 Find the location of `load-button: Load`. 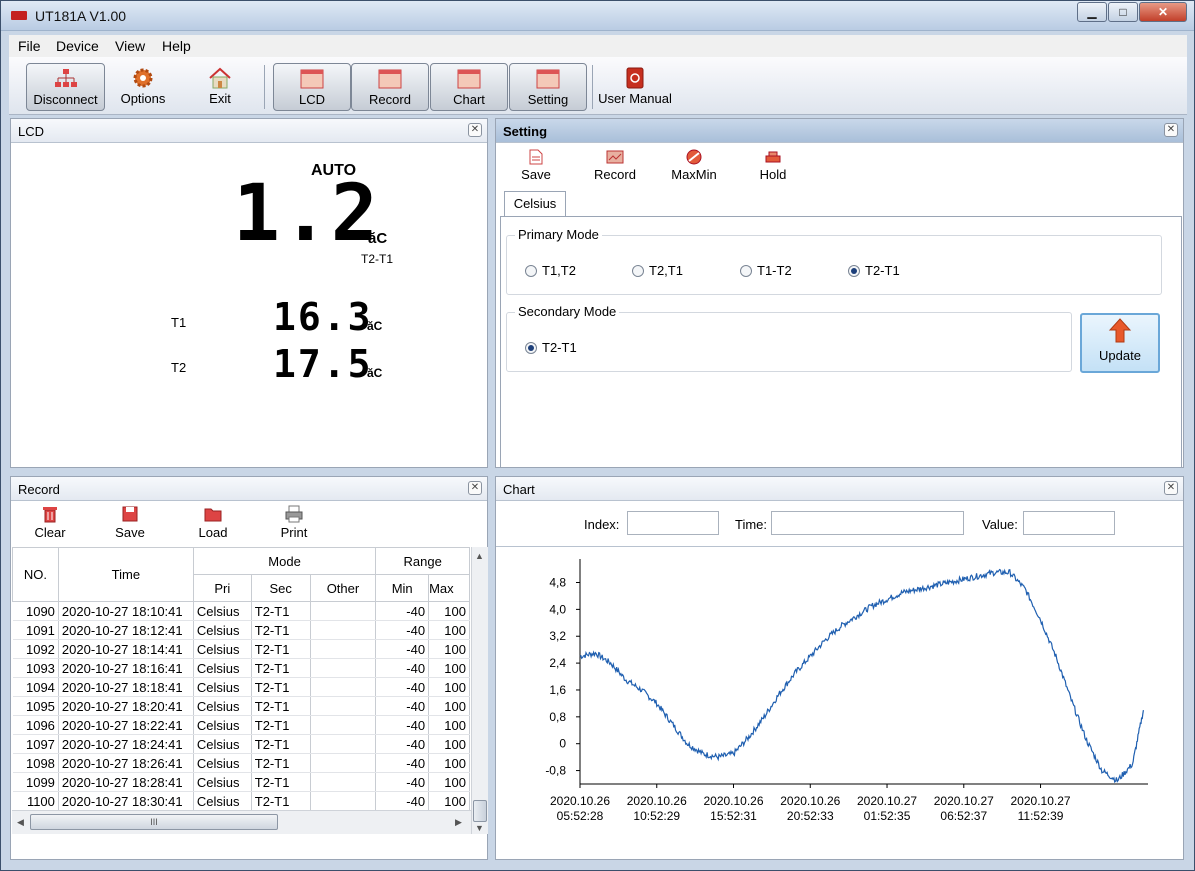

load-button: Load is located at coordinates (213, 522).